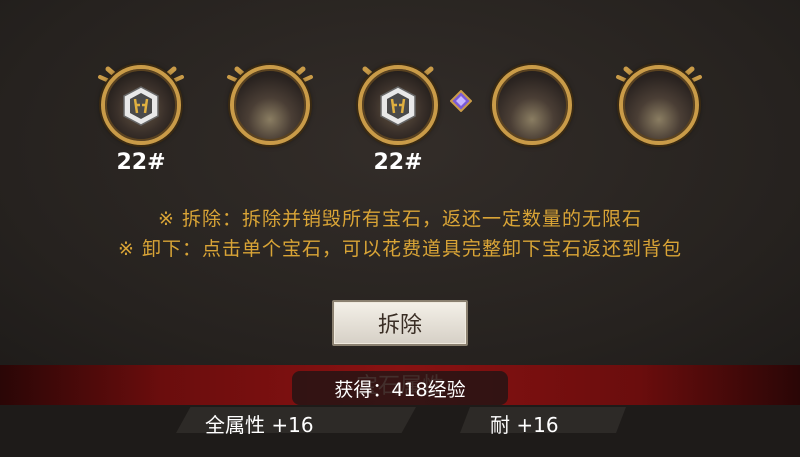 This screenshot has height=457, width=800. What do you see at coordinates (400, 388) in the screenshot?
I see `exp-toast: 获得：418经验` at bounding box center [400, 388].